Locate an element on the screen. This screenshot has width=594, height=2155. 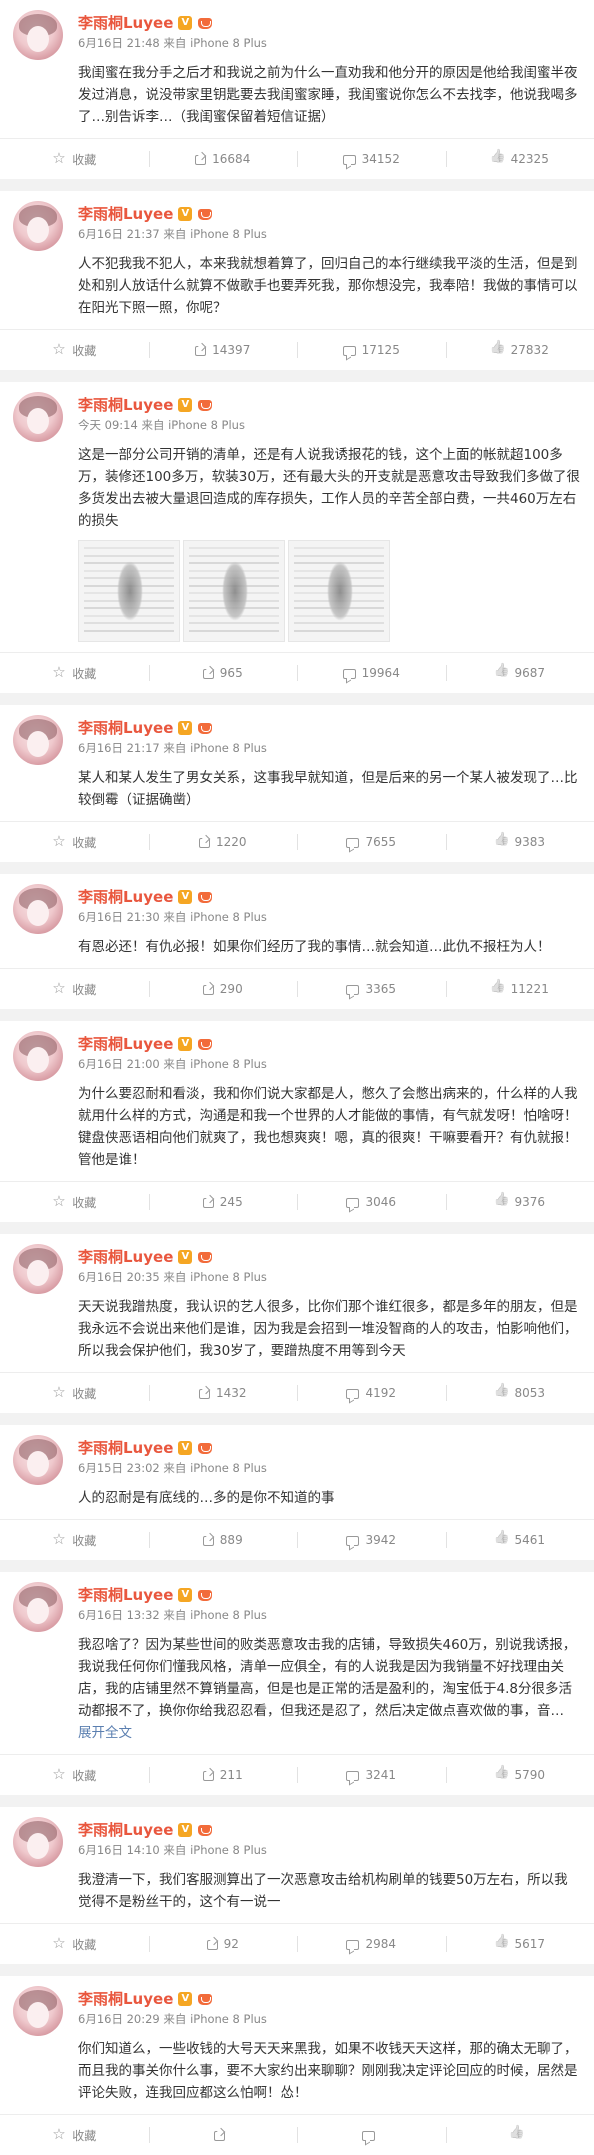
like-button: 5617 is located at coordinates (520, 1944).